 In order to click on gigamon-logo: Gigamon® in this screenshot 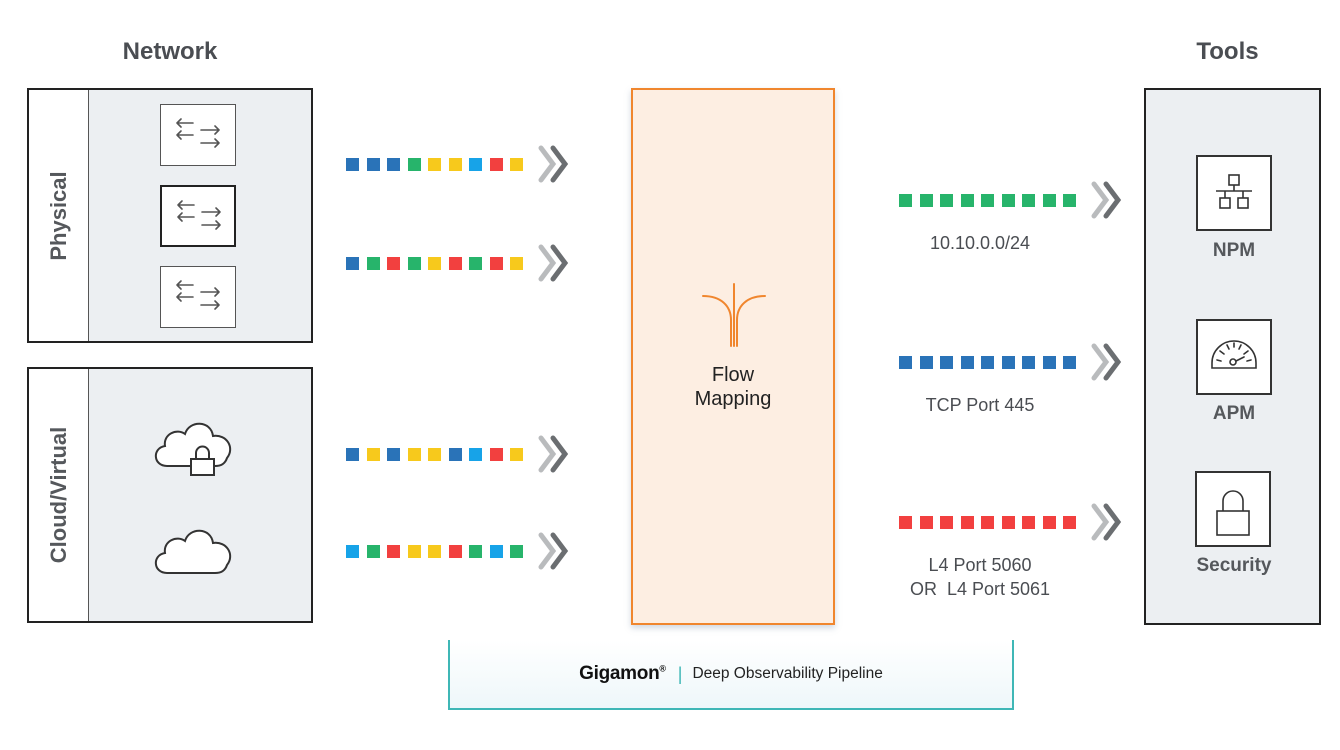, I will do `click(622, 673)`.